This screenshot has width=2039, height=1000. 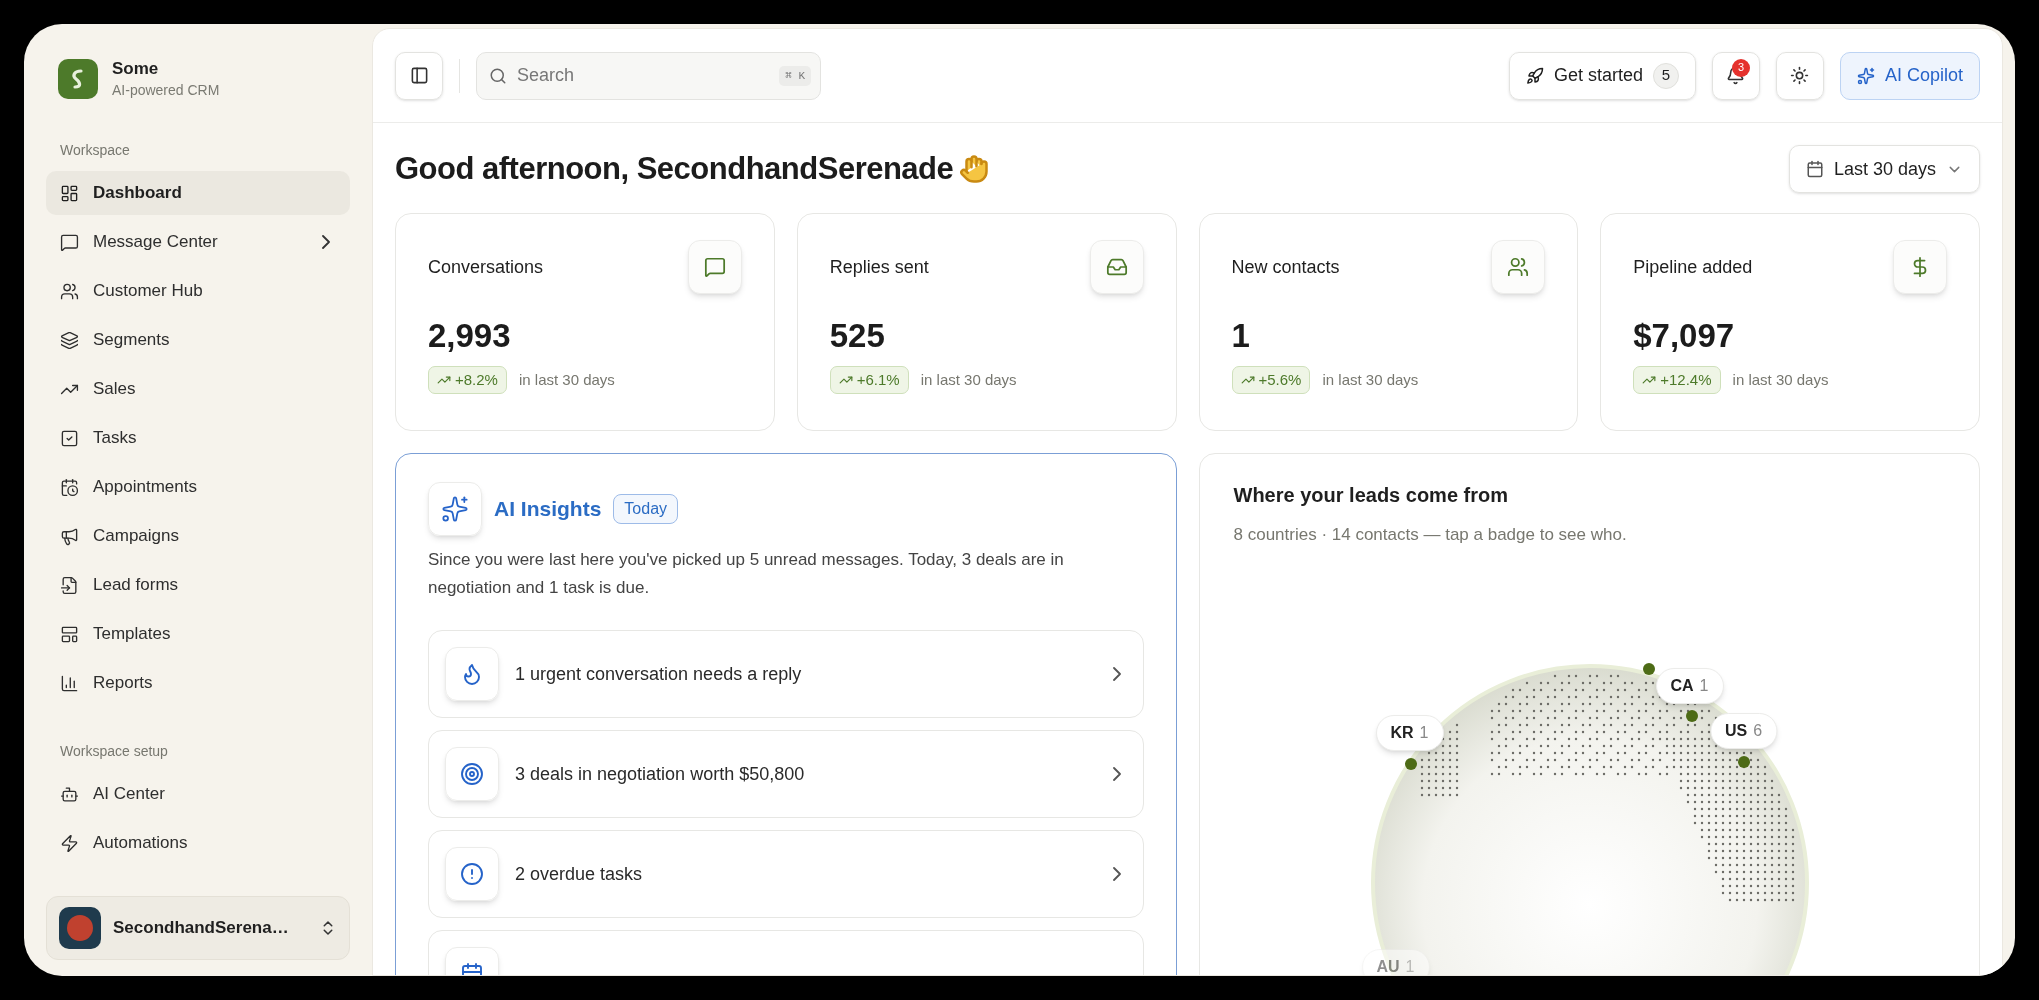 What do you see at coordinates (80, 928) in the screenshot?
I see `avatar` at bounding box center [80, 928].